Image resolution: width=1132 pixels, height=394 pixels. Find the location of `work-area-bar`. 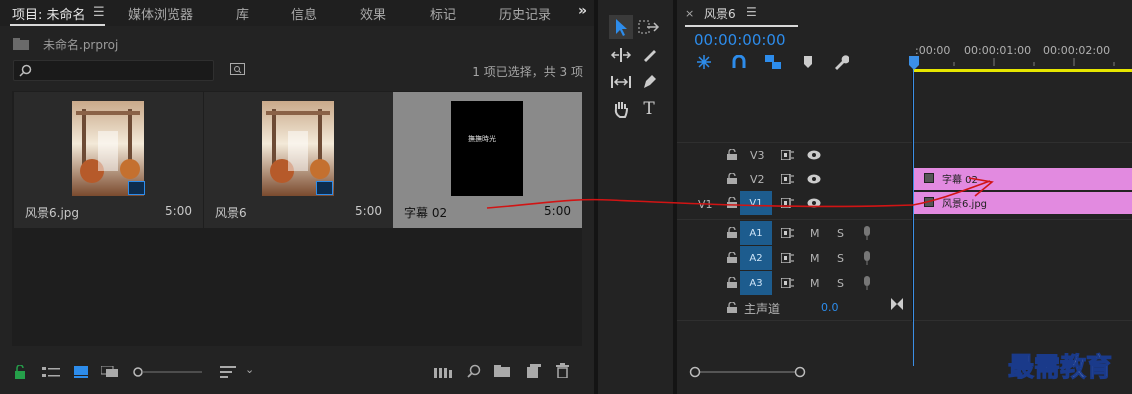

work-area-bar is located at coordinates (1022, 70).